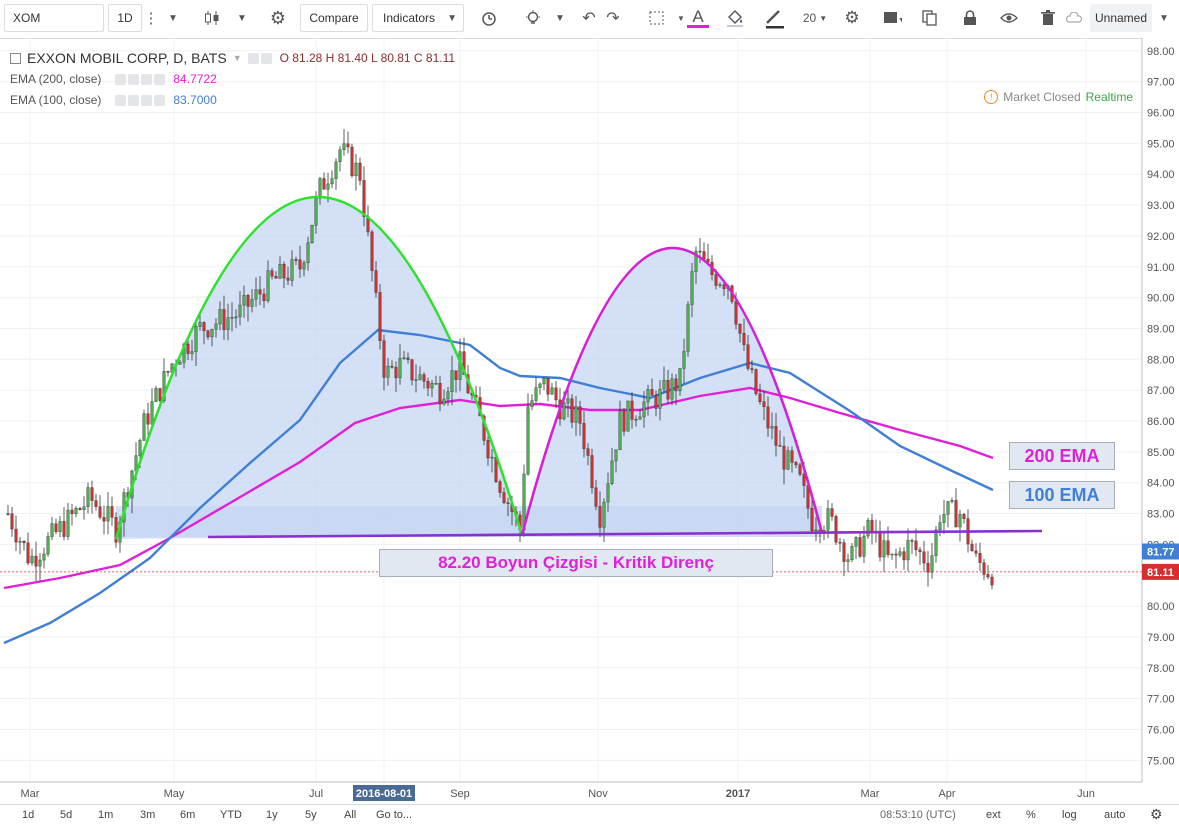 This screenshot has height=830, width=1179. I want to click on ema100-action-icons, so click(141, 100).